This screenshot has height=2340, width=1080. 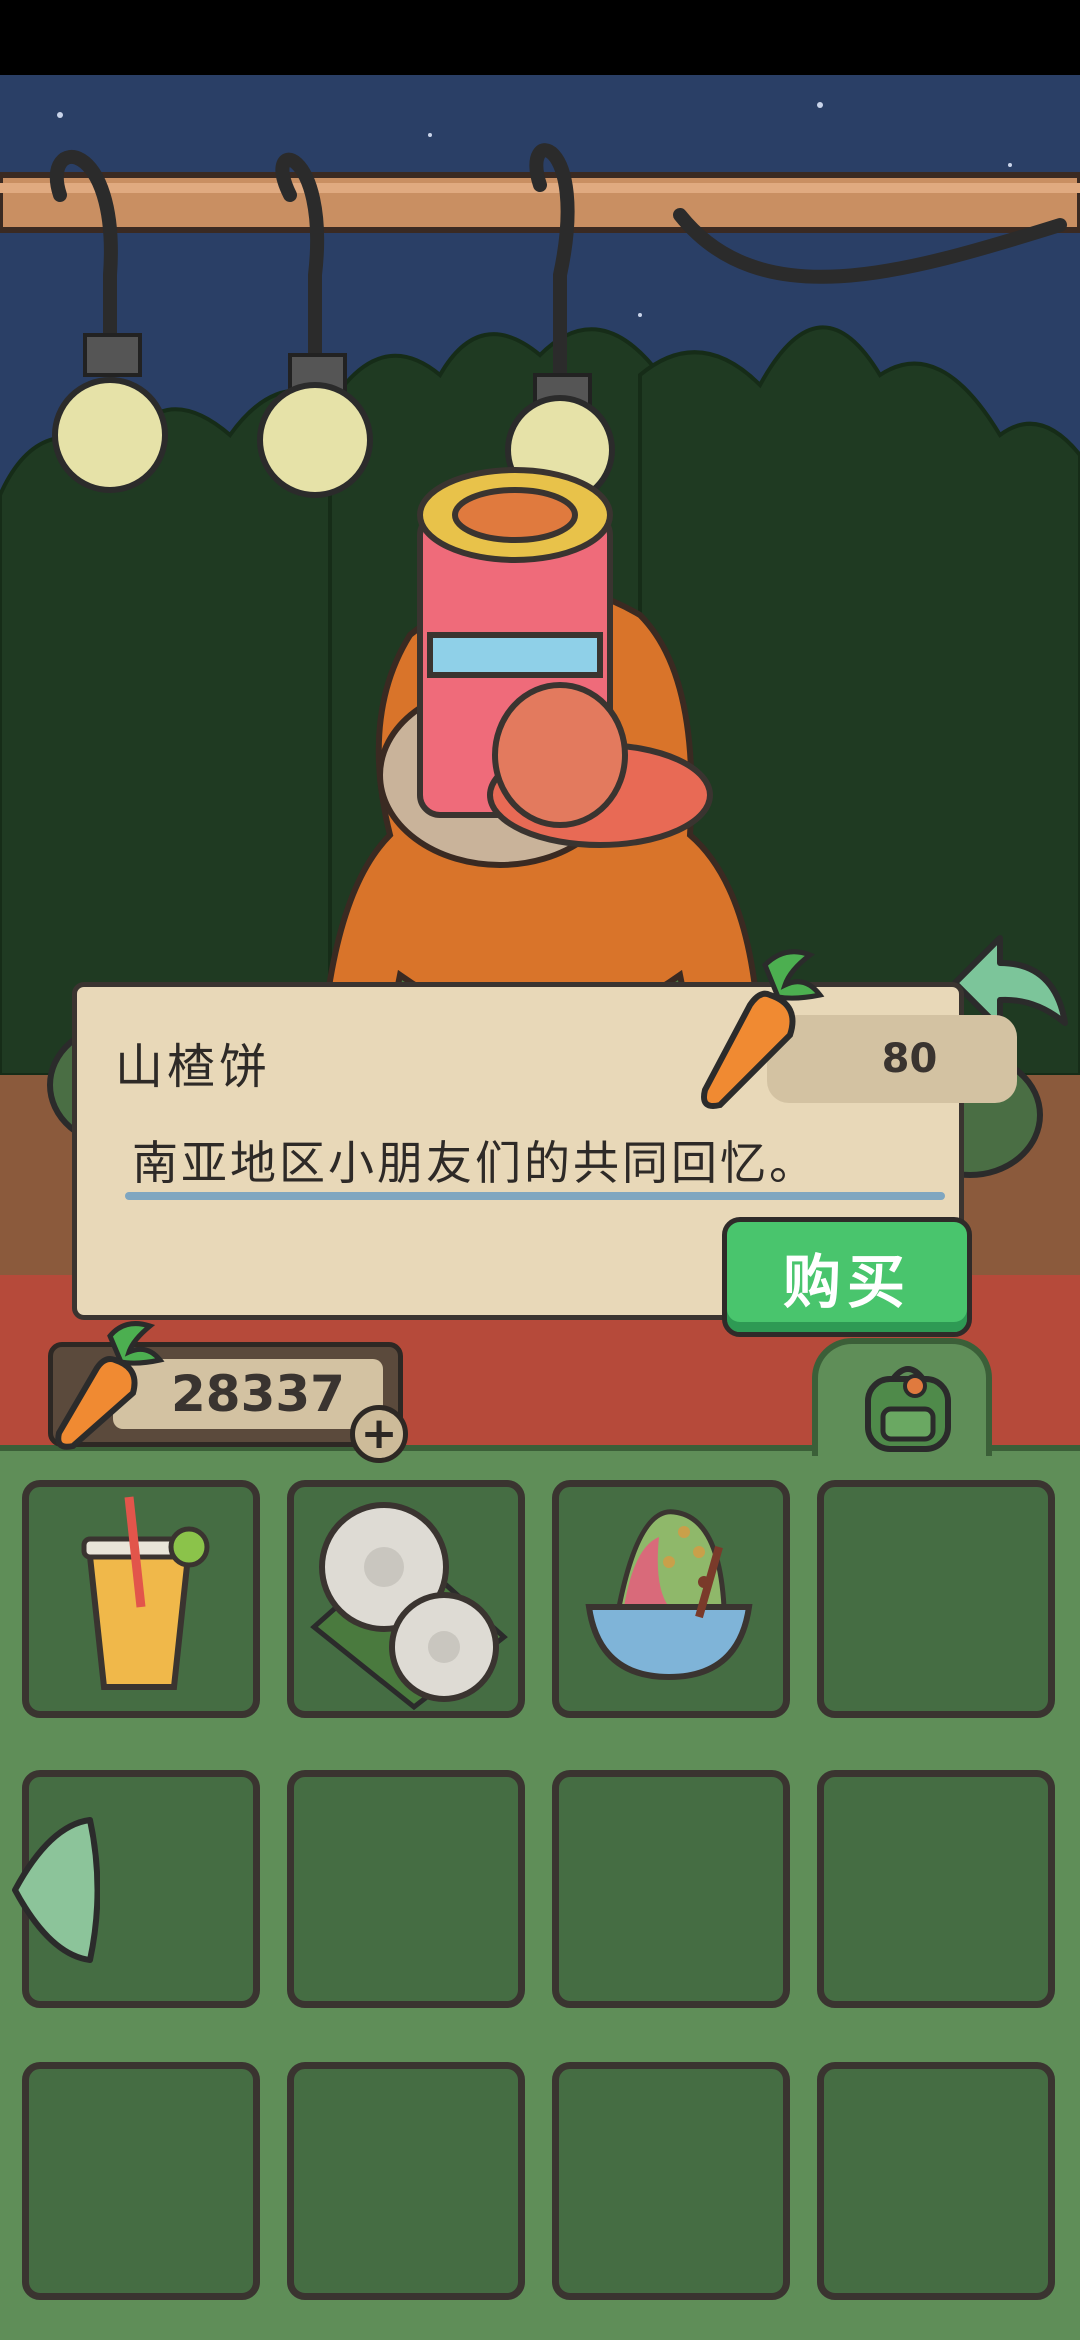 What do you see at coordinates (145, 1593) in the screenshot?
I see `iced-drink-item` at bounding box center [145, 1593].